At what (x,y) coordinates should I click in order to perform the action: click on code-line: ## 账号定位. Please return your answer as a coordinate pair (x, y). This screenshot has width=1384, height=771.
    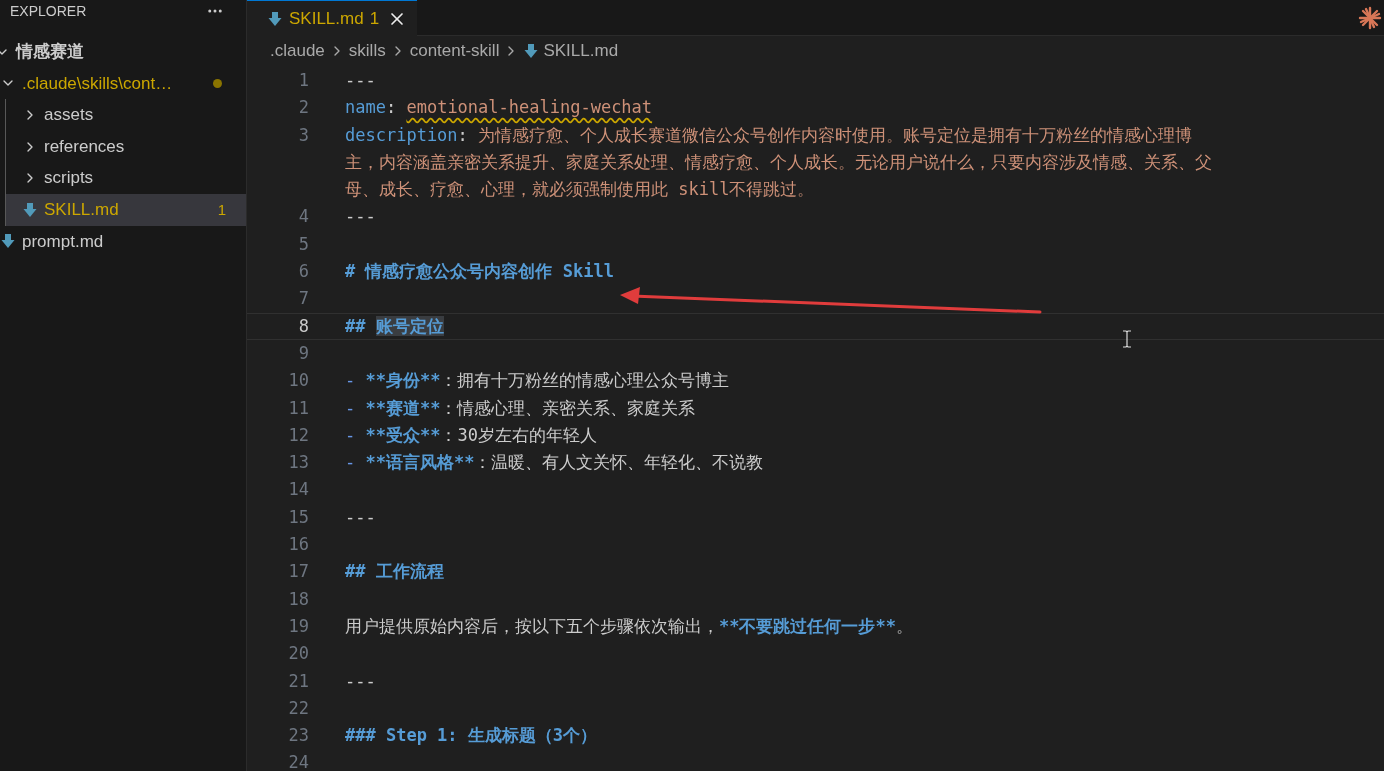
    Looking at the image, I should click on (394, 326).